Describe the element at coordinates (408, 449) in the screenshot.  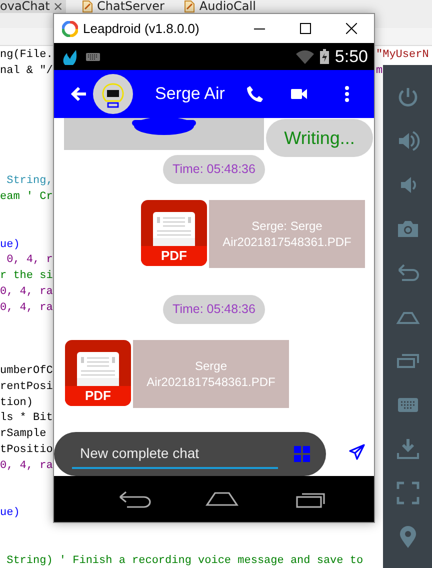
I see `download-icon` at that location.